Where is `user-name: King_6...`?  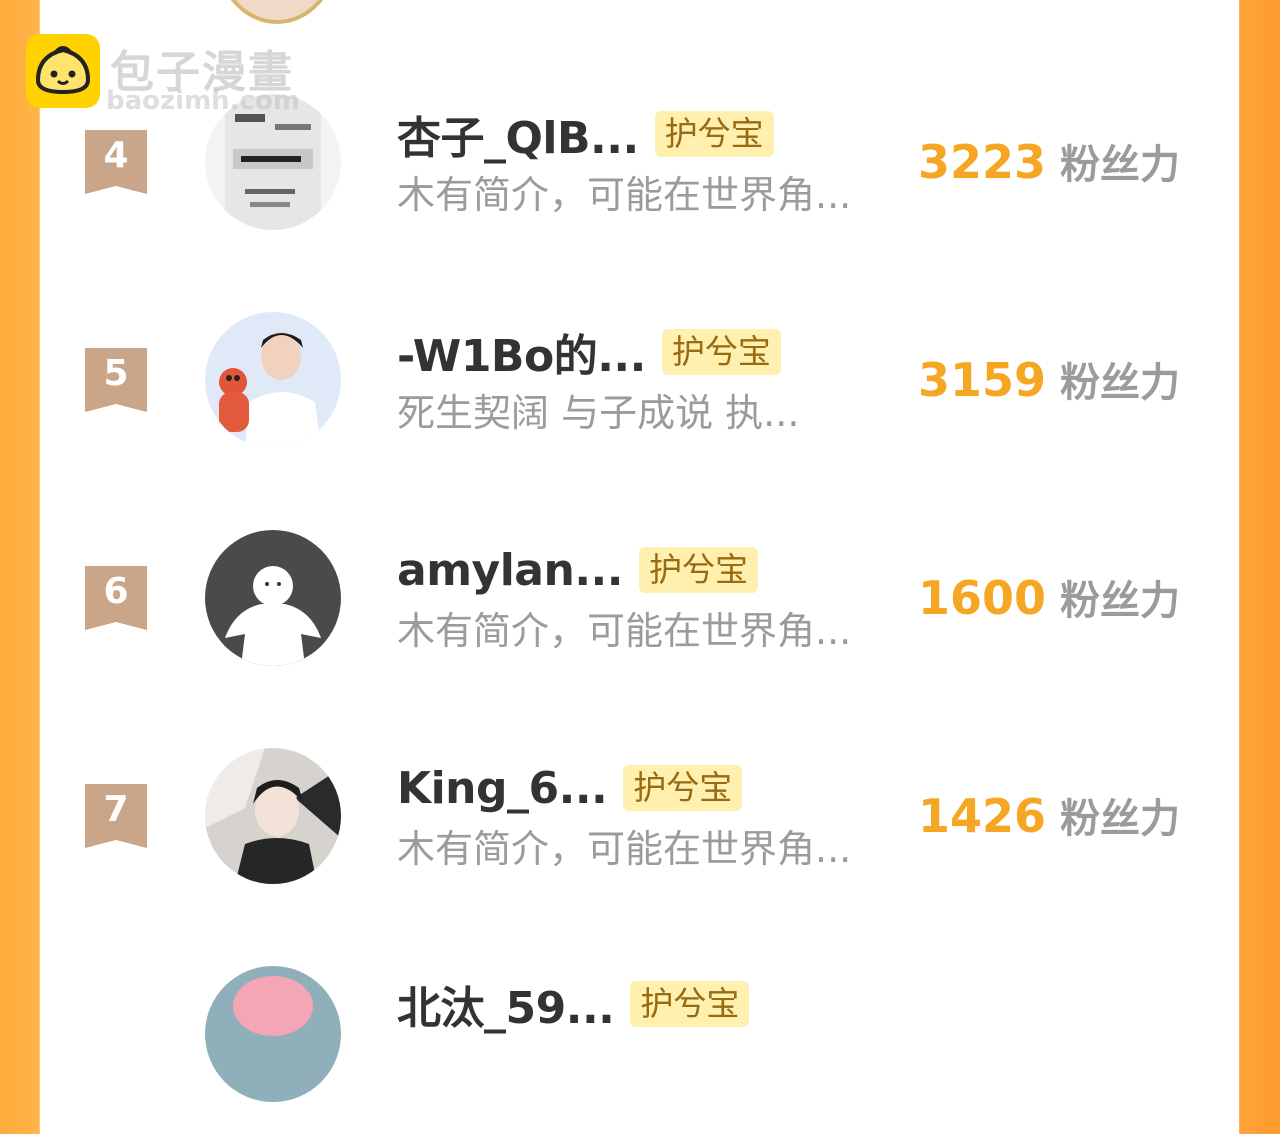
user-name: King_6... is located at coordinates (502, 788).